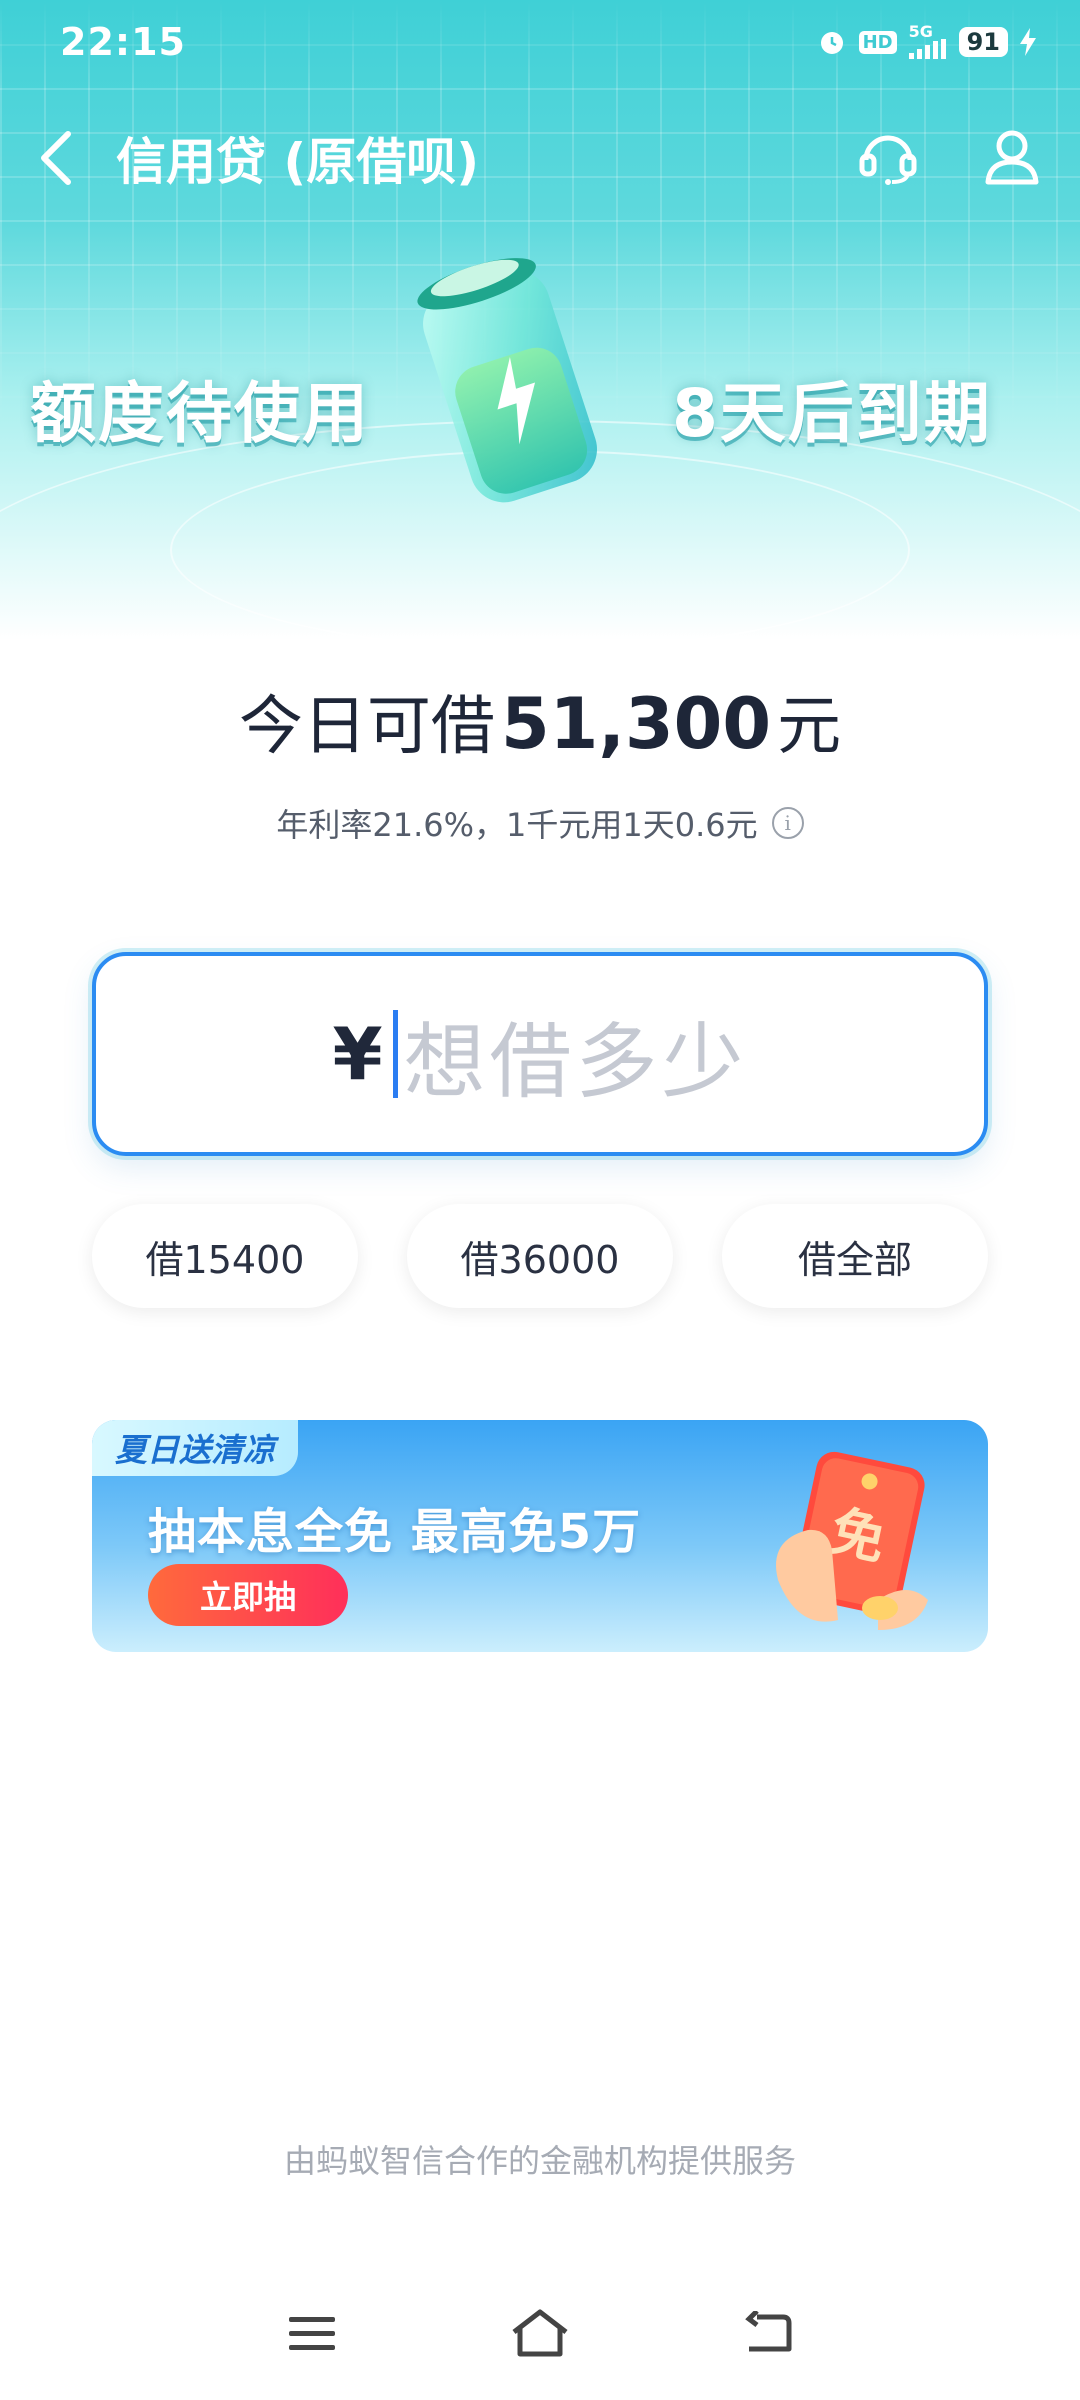 Image resolution: width=1080 pixels, height=2400 pixels. What do you see at coordinates (575, 1062) in the screenshot?
I see `amount-placeholder: 想借多少` at bounding box center [575, 1062].